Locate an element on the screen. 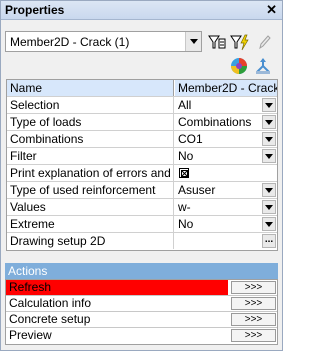 The height and width of the screenshot is (351, 320). pencil-icon is located at coordinates (264, 42).